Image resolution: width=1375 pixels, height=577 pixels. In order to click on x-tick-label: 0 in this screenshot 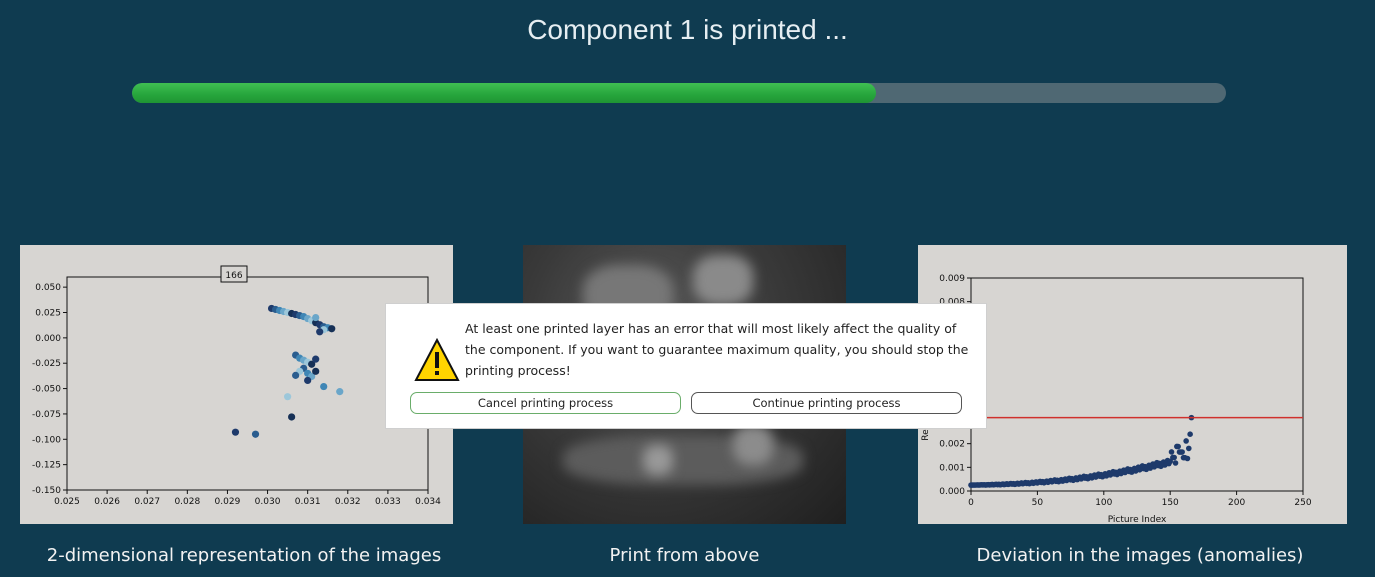, I will do `click(971, 503)`.